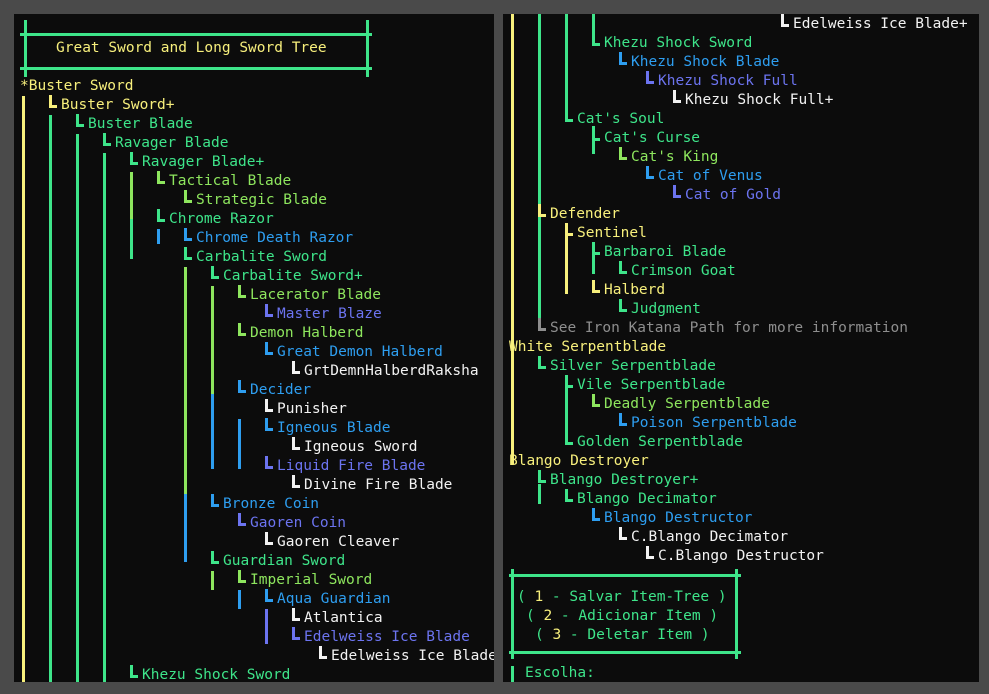 The height and width of the screenshot is (694, 989). I want to click on tree-node: Blango Destructor, so click(678, 518).